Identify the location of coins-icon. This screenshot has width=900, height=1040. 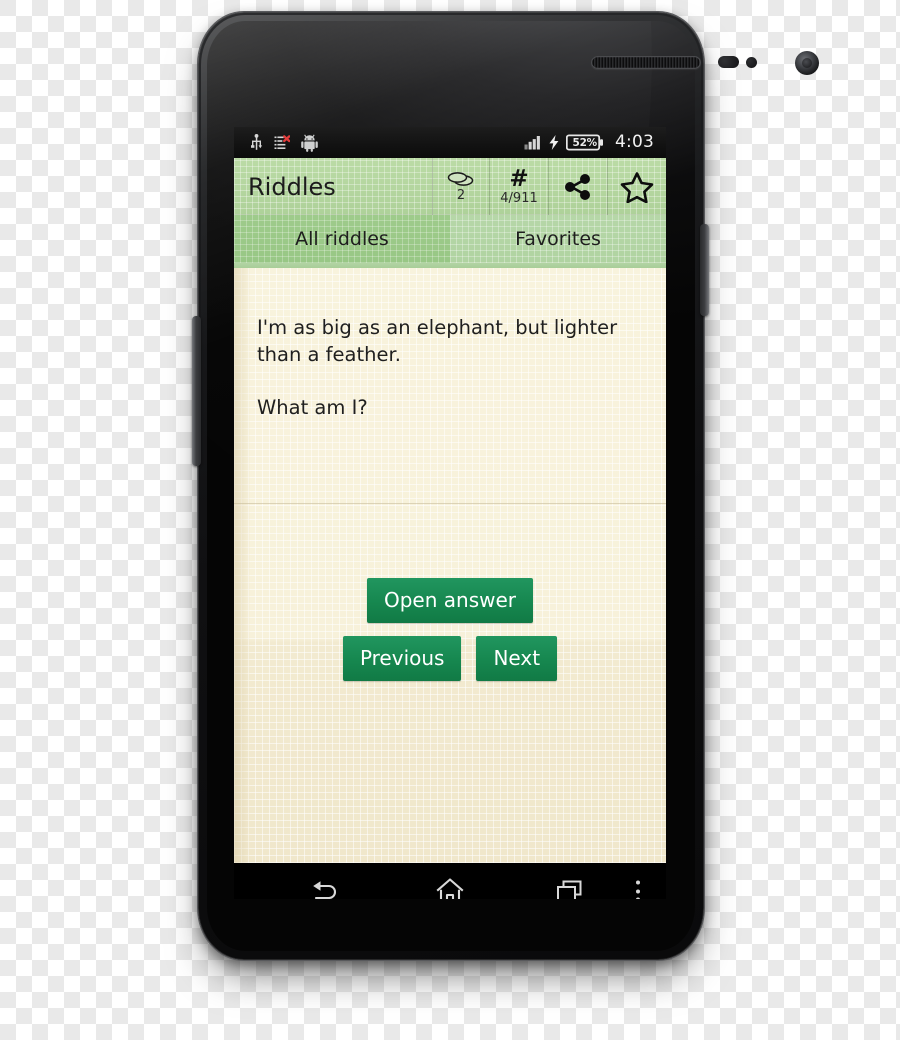
(460, 179).